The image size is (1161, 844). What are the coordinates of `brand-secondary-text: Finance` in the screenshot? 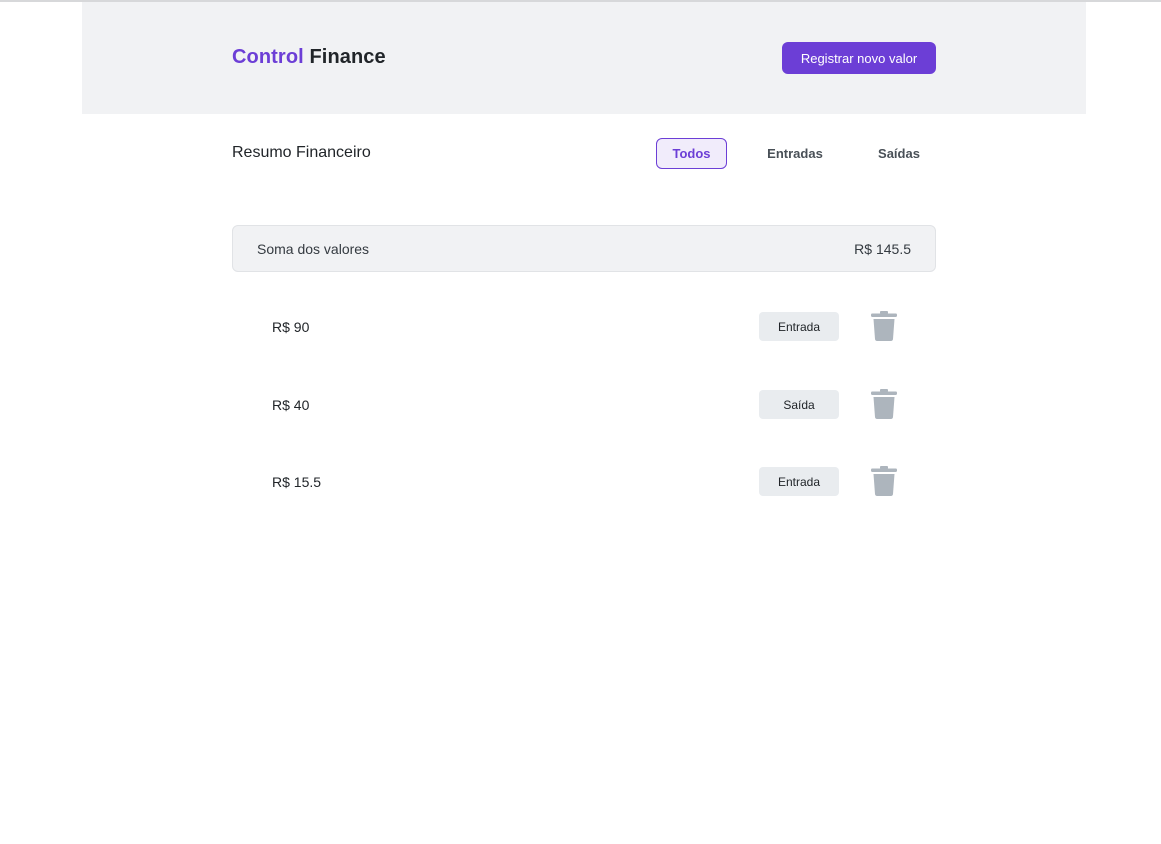 It's located at (347, 57).